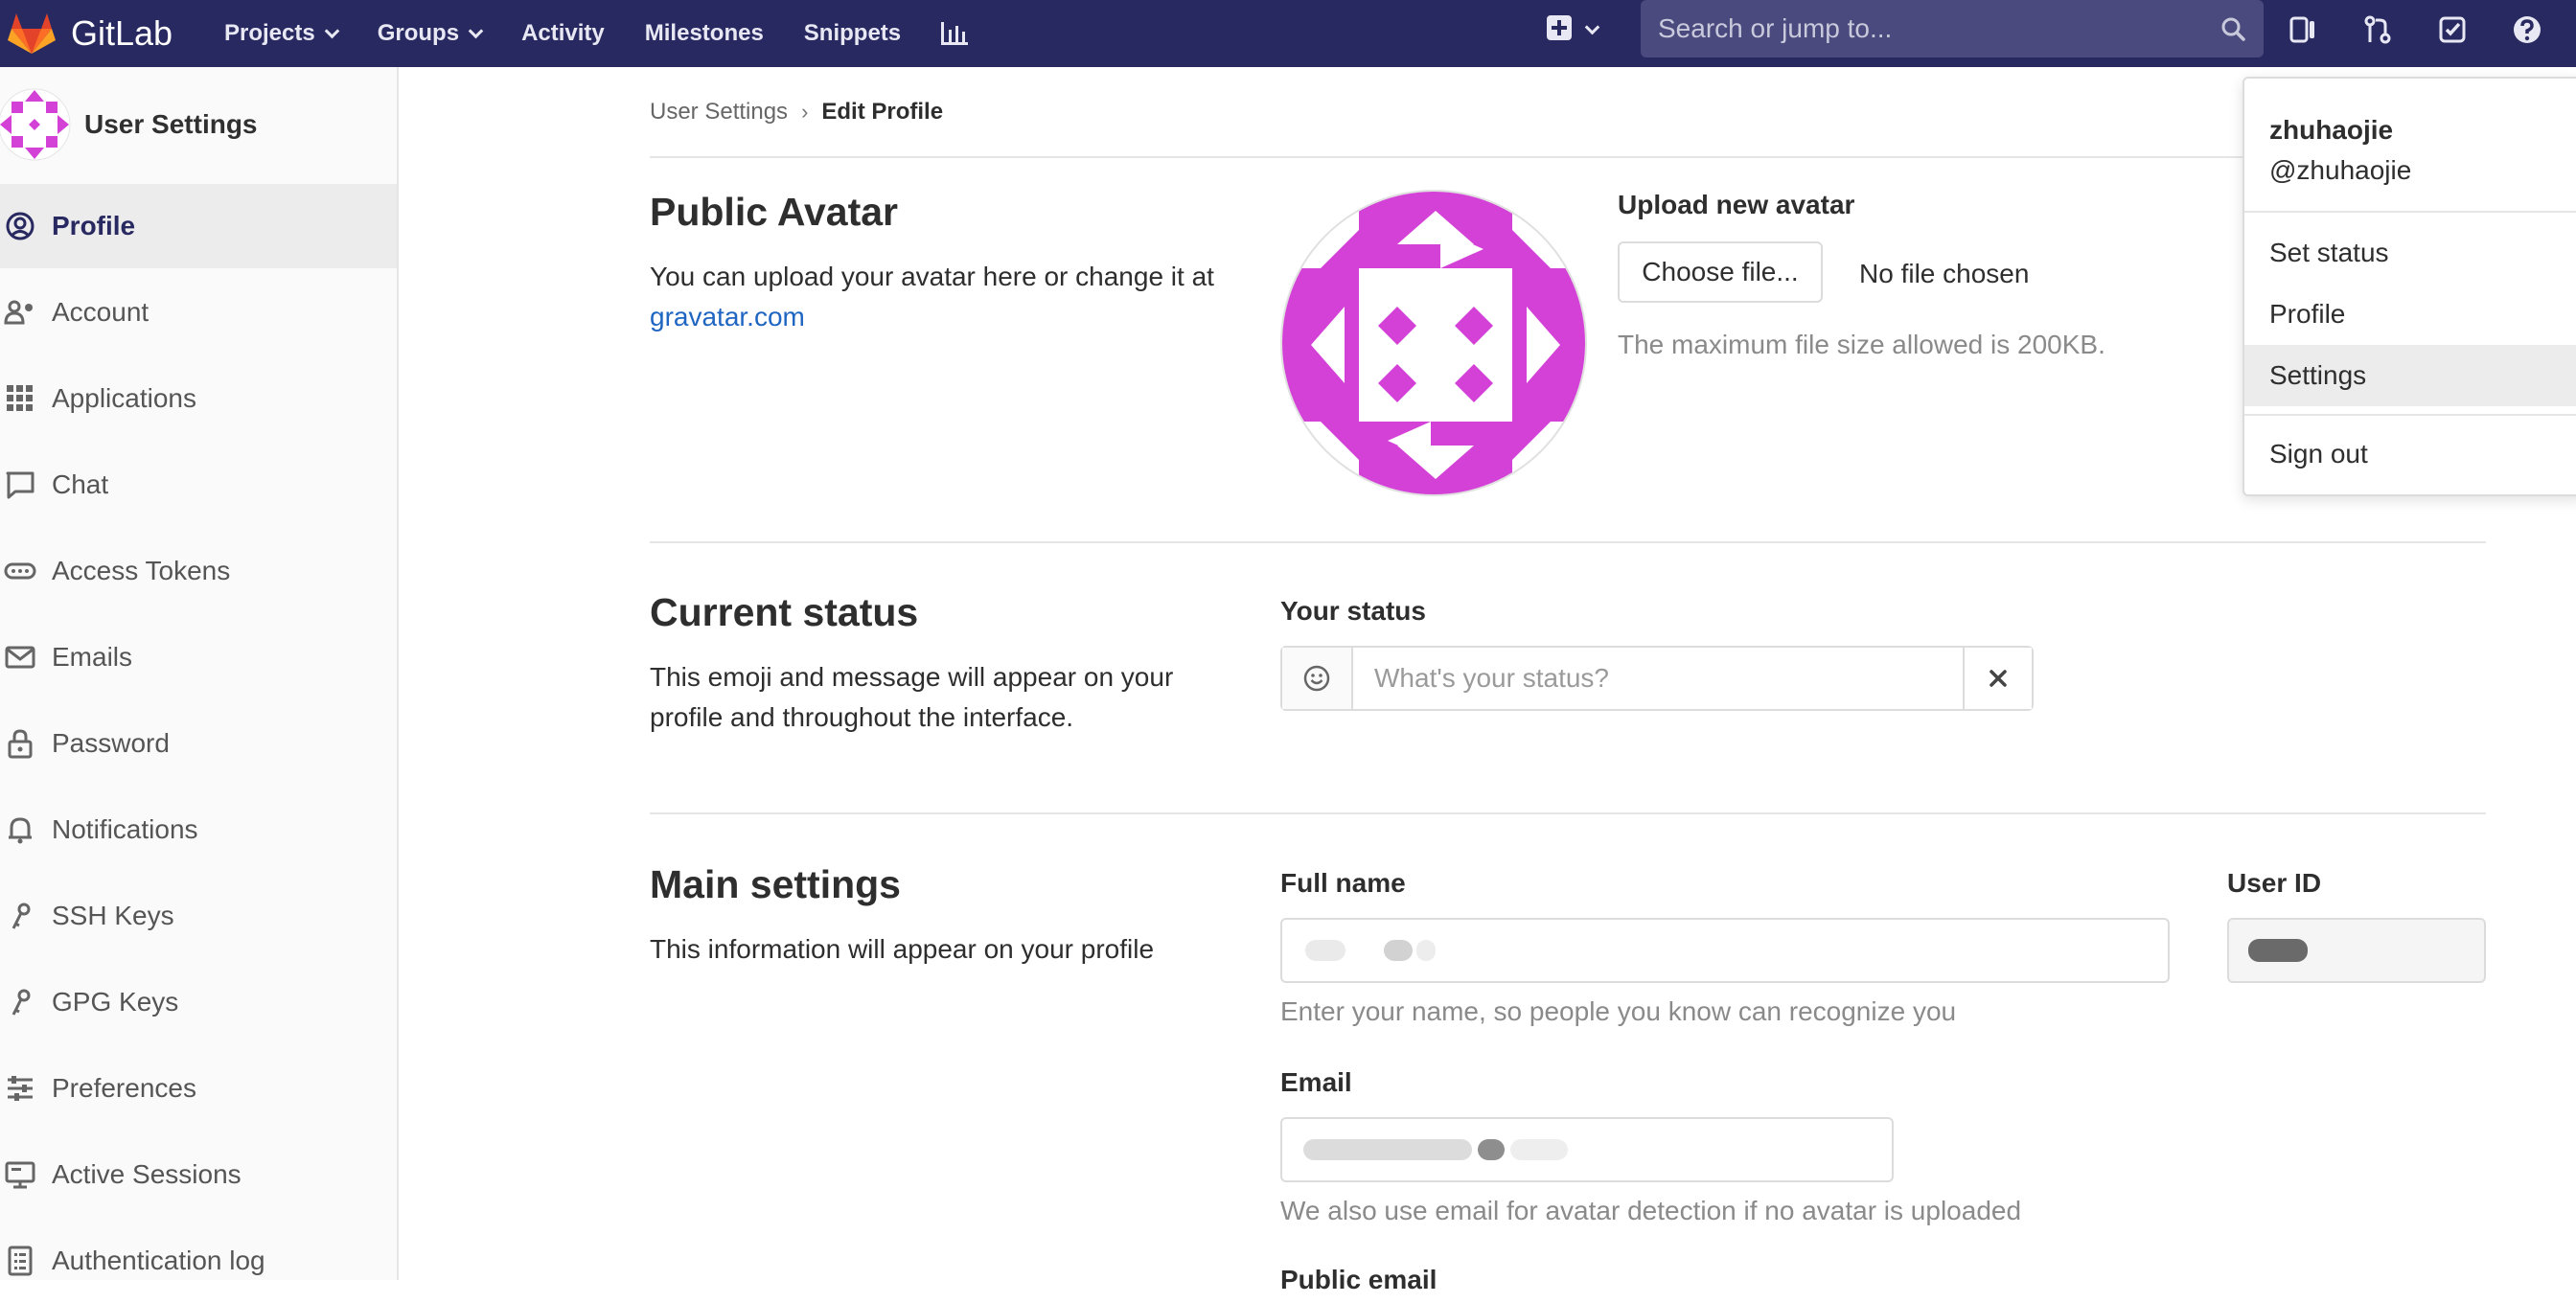 This screenshot has width=2576, height=1303. What do you see at coordinates (563, 33) in the screenshot?
I see `nav-activity: Activity` at bounding box center [563, 33].